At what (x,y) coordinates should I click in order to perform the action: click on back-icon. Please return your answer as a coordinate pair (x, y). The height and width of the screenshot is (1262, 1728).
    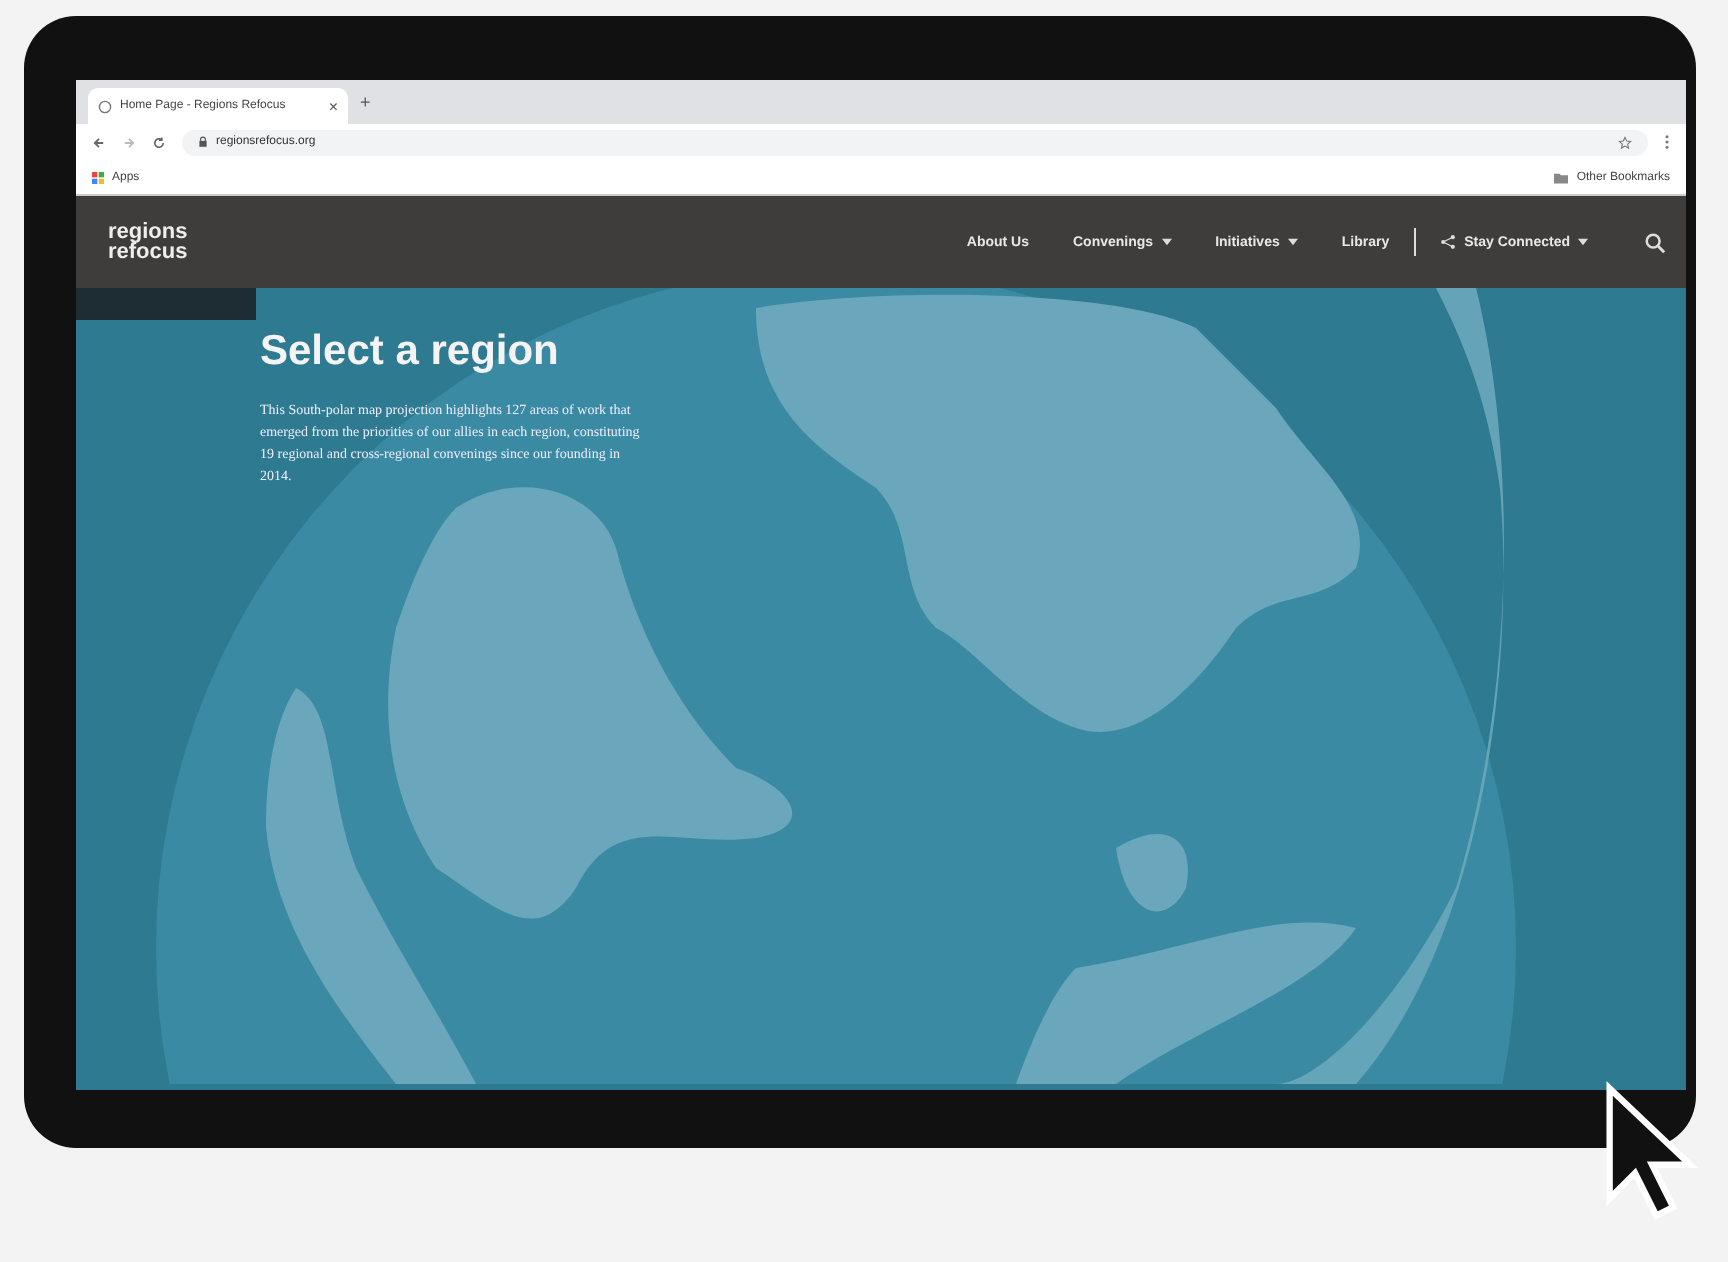
    Looking at the image, I should click on (99, 142).